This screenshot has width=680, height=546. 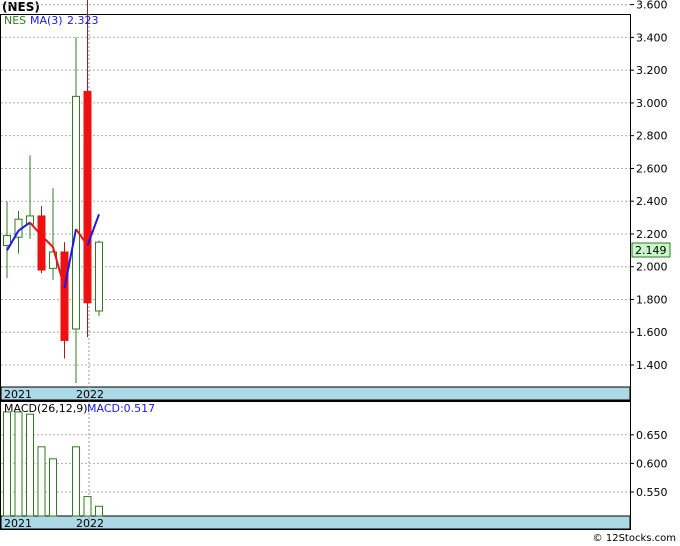 I want to click on last-price-label: 2.149, so click(x=651, y=250).